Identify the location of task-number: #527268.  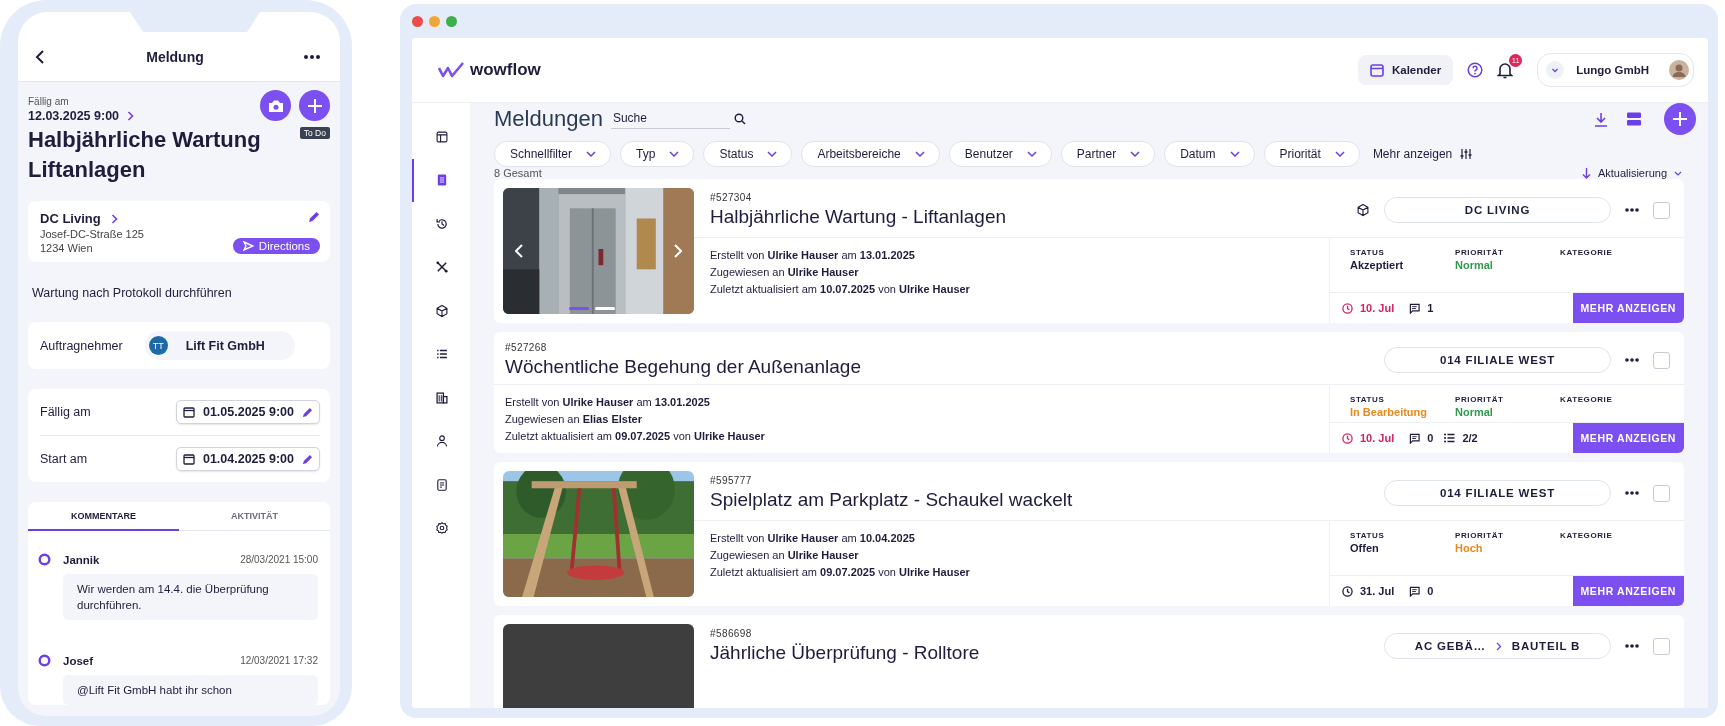
(526, 347).